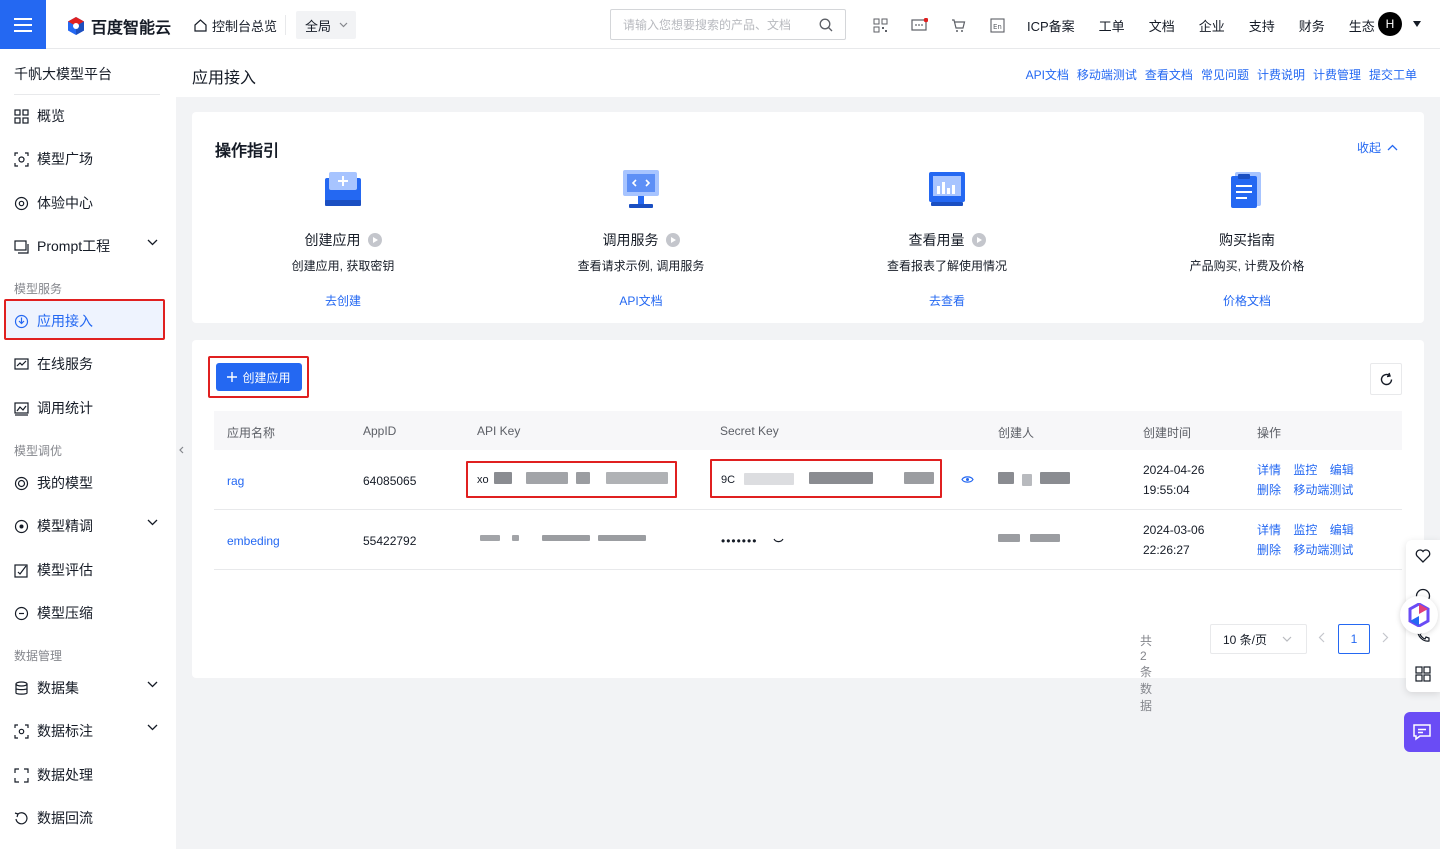 This screenshot has height=849, width=1440. I want to click on cart-icon, so click(958, 25).